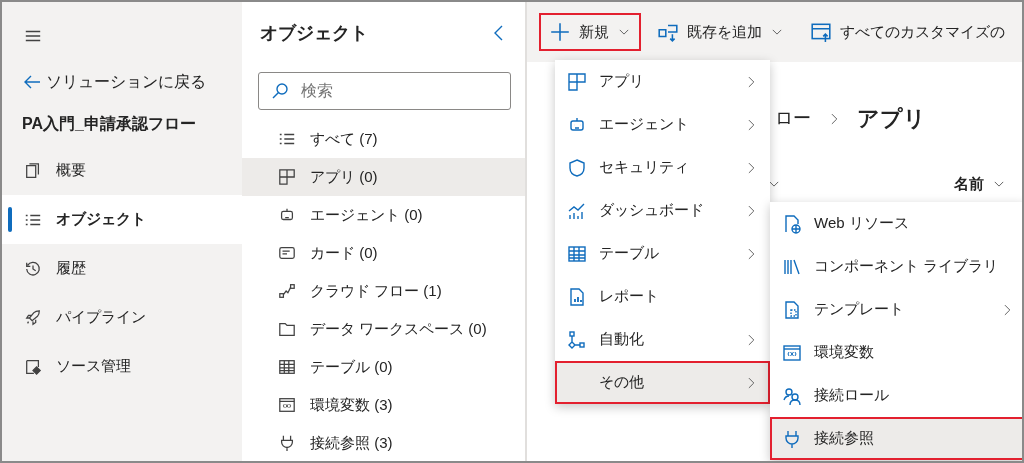  What do you see at coordinates (720, 32) in the screenshot?
I see `toolbar-button: 既存を追加` at bounding box center [720, 32].